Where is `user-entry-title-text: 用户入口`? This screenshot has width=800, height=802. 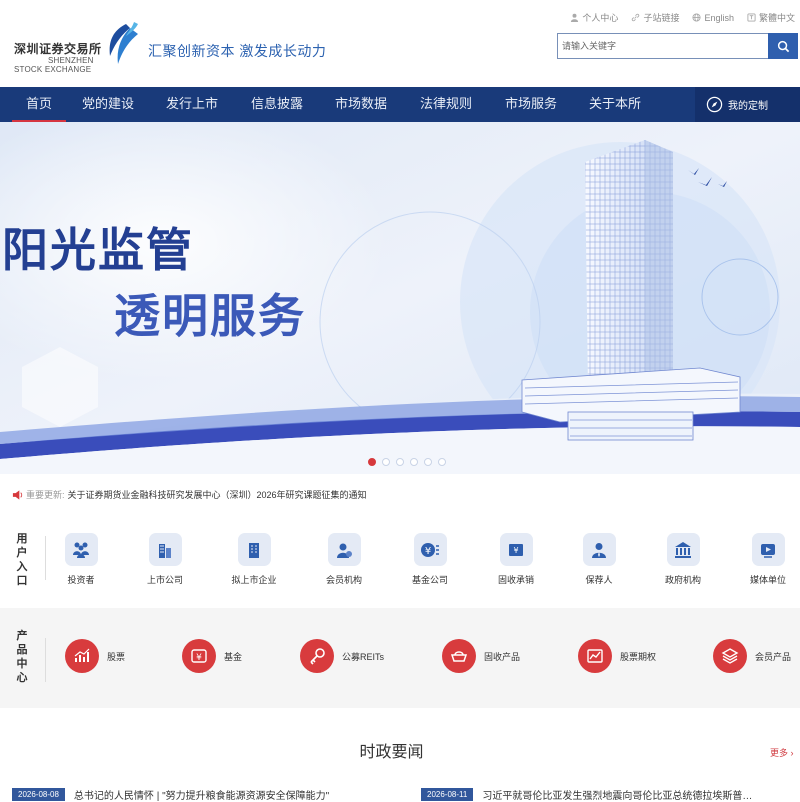 user-entry-title-text: 用户入口 is located at coordinates (22, 560).